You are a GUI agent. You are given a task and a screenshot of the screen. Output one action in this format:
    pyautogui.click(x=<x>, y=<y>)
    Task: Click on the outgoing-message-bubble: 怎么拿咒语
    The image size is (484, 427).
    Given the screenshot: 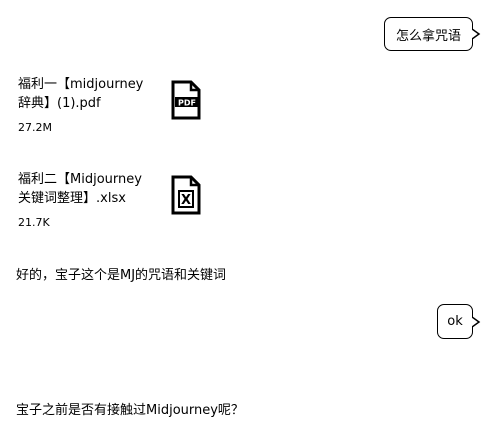 What is the action you would take?
    pyautogui.click(x=432, y=34)
    